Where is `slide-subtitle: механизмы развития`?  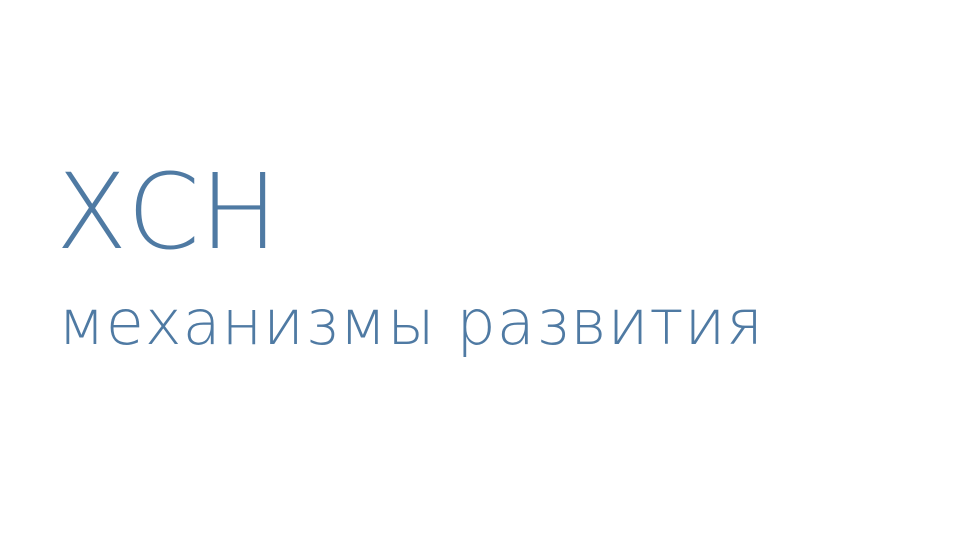 slide-subtitle: механизмы развития is located at coordinates (411, 322).